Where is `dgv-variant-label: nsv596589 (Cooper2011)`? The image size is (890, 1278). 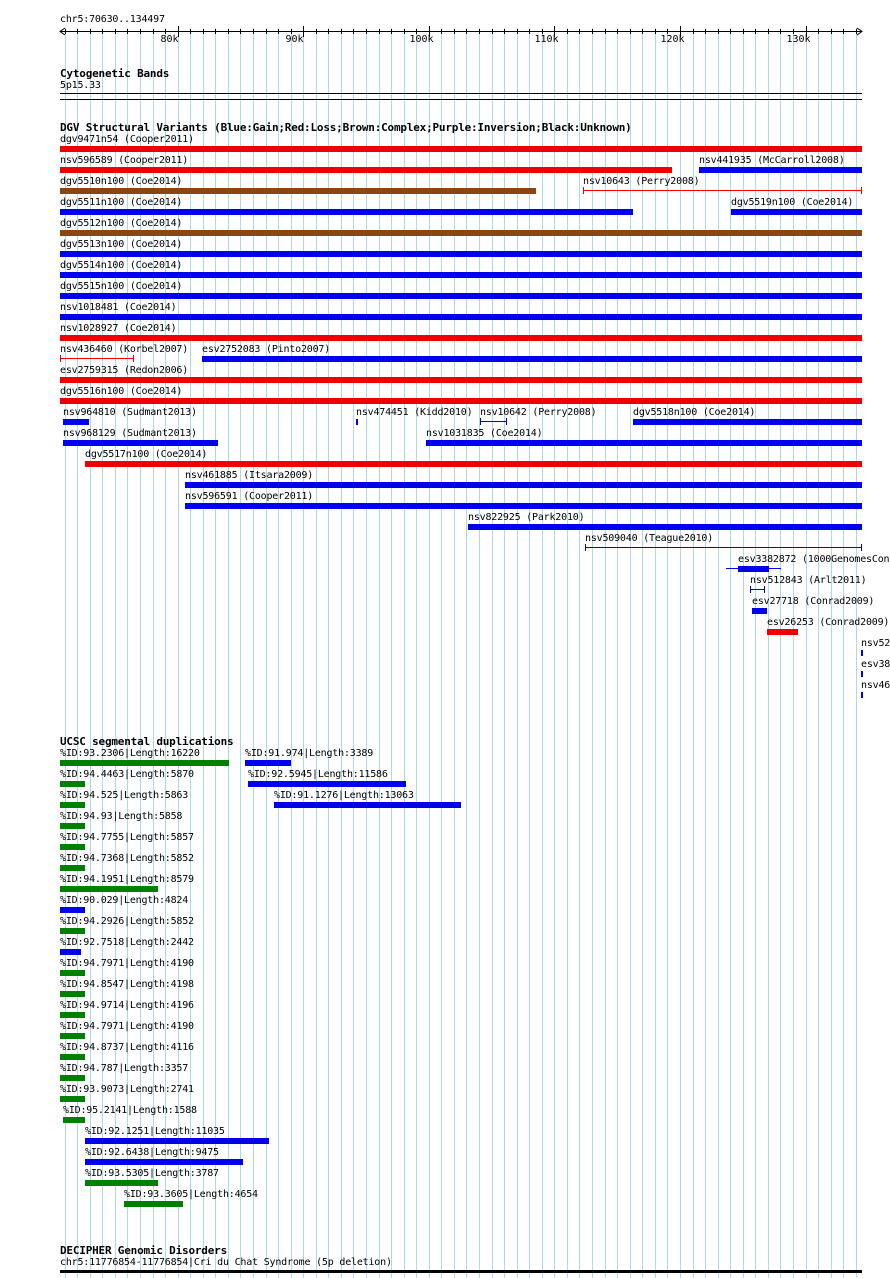 dgv-variant-label: nsv596589 (Cooper2011) is located at coordinates (124, 161).